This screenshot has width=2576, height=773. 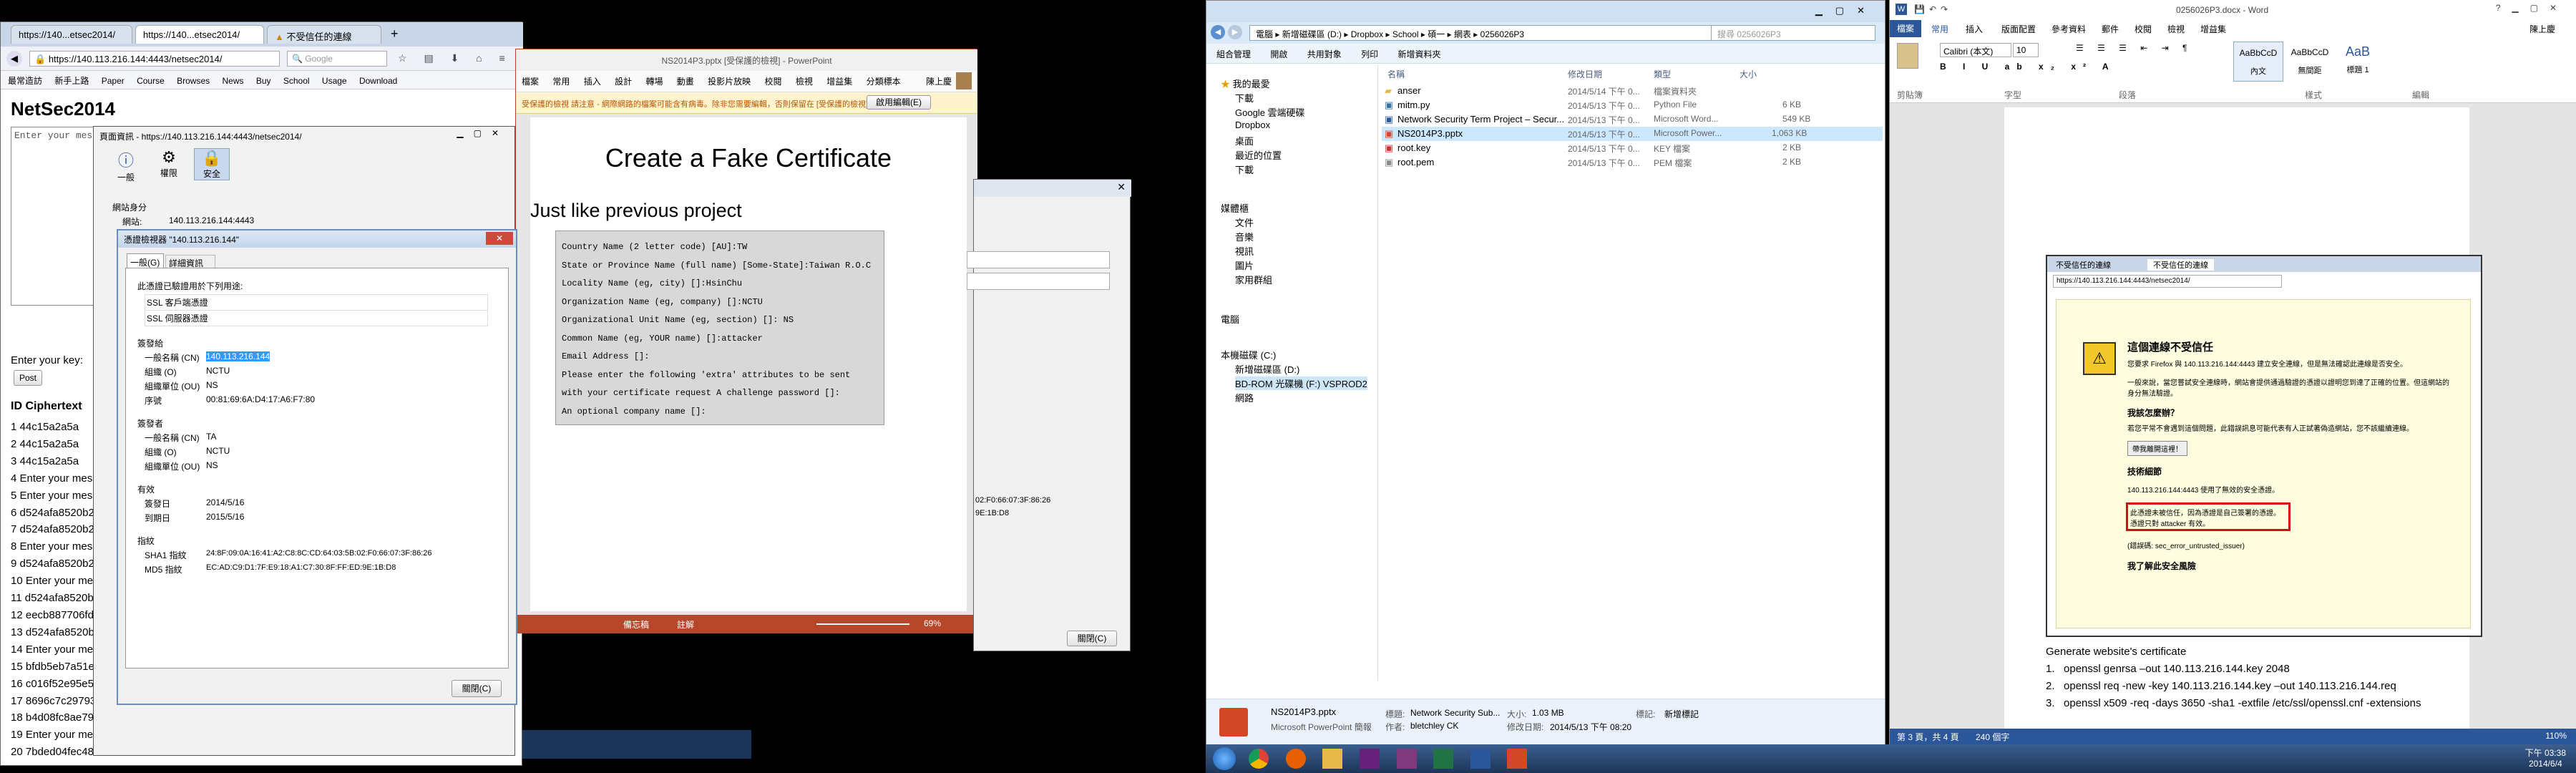 What do you see at coordinates (126, 165) in the screenshot?
I see `tab-general: ⓘ 一般` at bounding box center [126, 165].